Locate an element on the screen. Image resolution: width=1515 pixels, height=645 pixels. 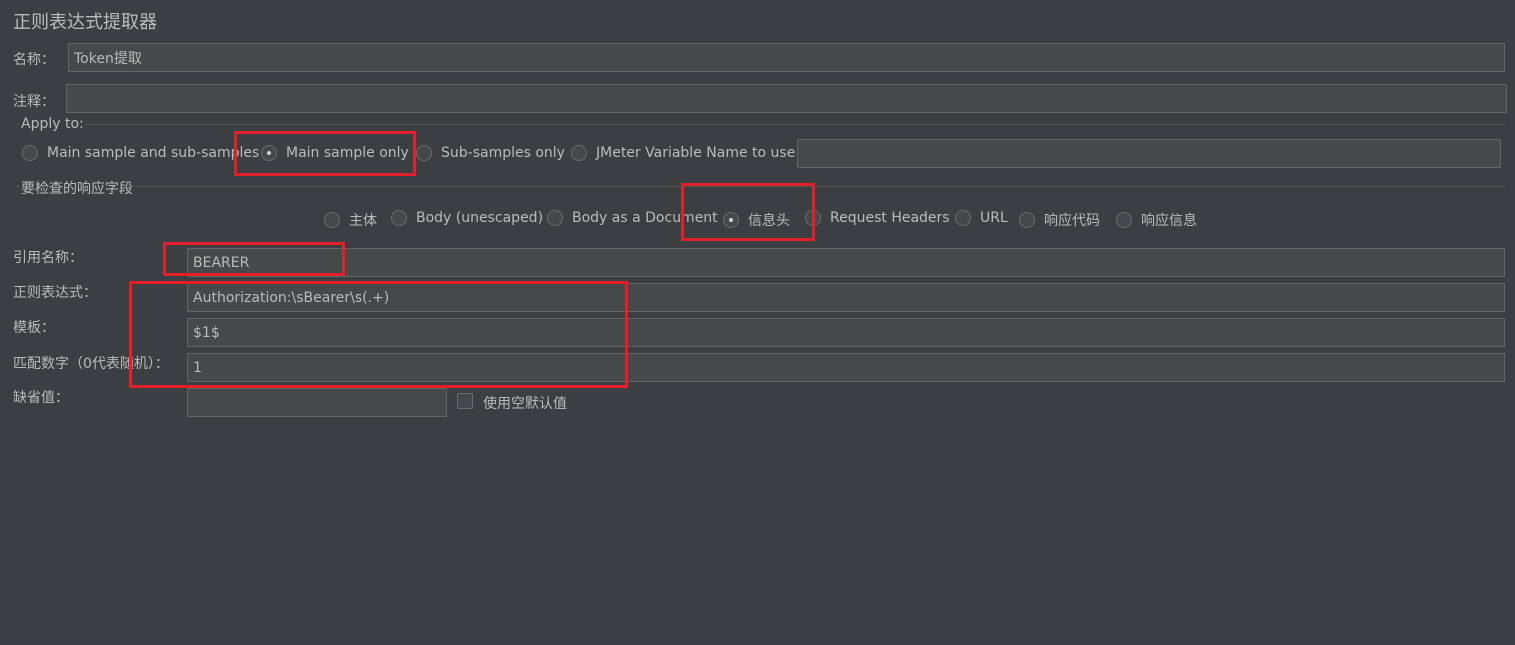
apply-main-and-sub-radio: Main sample and sub-samples is located at coordinates (140, 153).